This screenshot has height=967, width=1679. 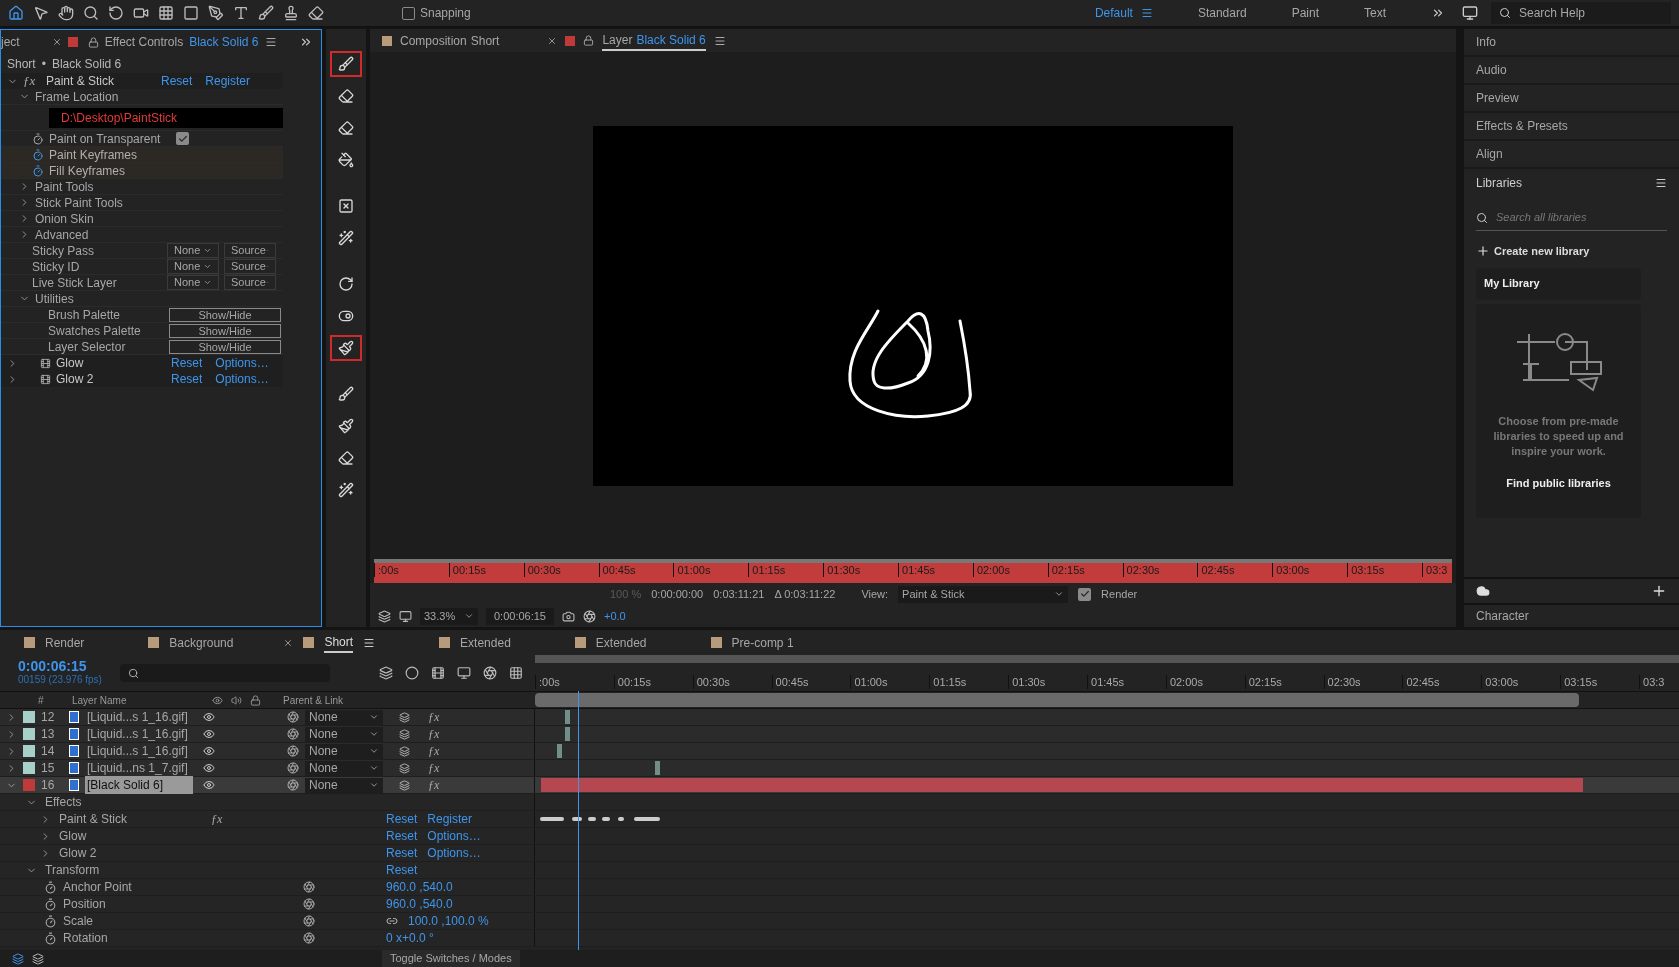 What do you see at coordinates (983, 594) in the screenshot?
I see `view-dropdown: Paint & Stick` at bounding box center [983, 594].